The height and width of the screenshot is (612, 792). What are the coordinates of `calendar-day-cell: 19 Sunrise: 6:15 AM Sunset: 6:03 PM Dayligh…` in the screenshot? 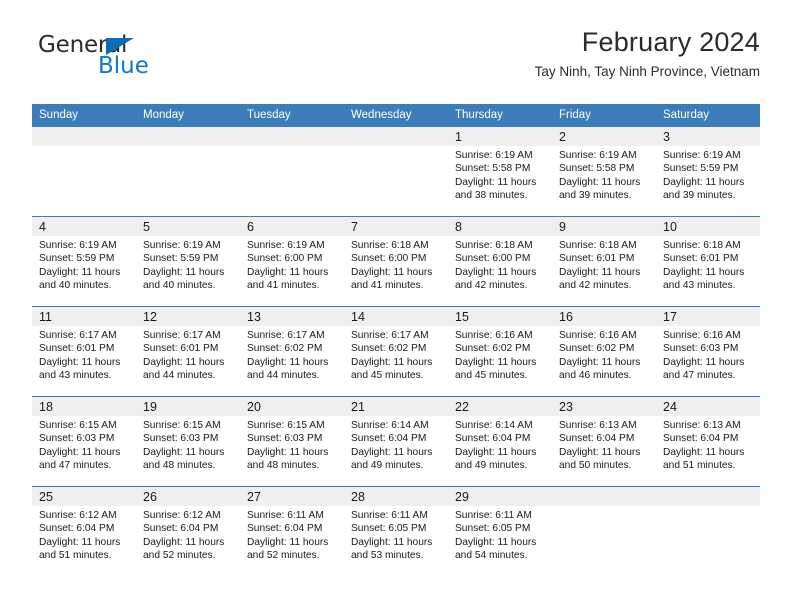 It's located at (188, 441).